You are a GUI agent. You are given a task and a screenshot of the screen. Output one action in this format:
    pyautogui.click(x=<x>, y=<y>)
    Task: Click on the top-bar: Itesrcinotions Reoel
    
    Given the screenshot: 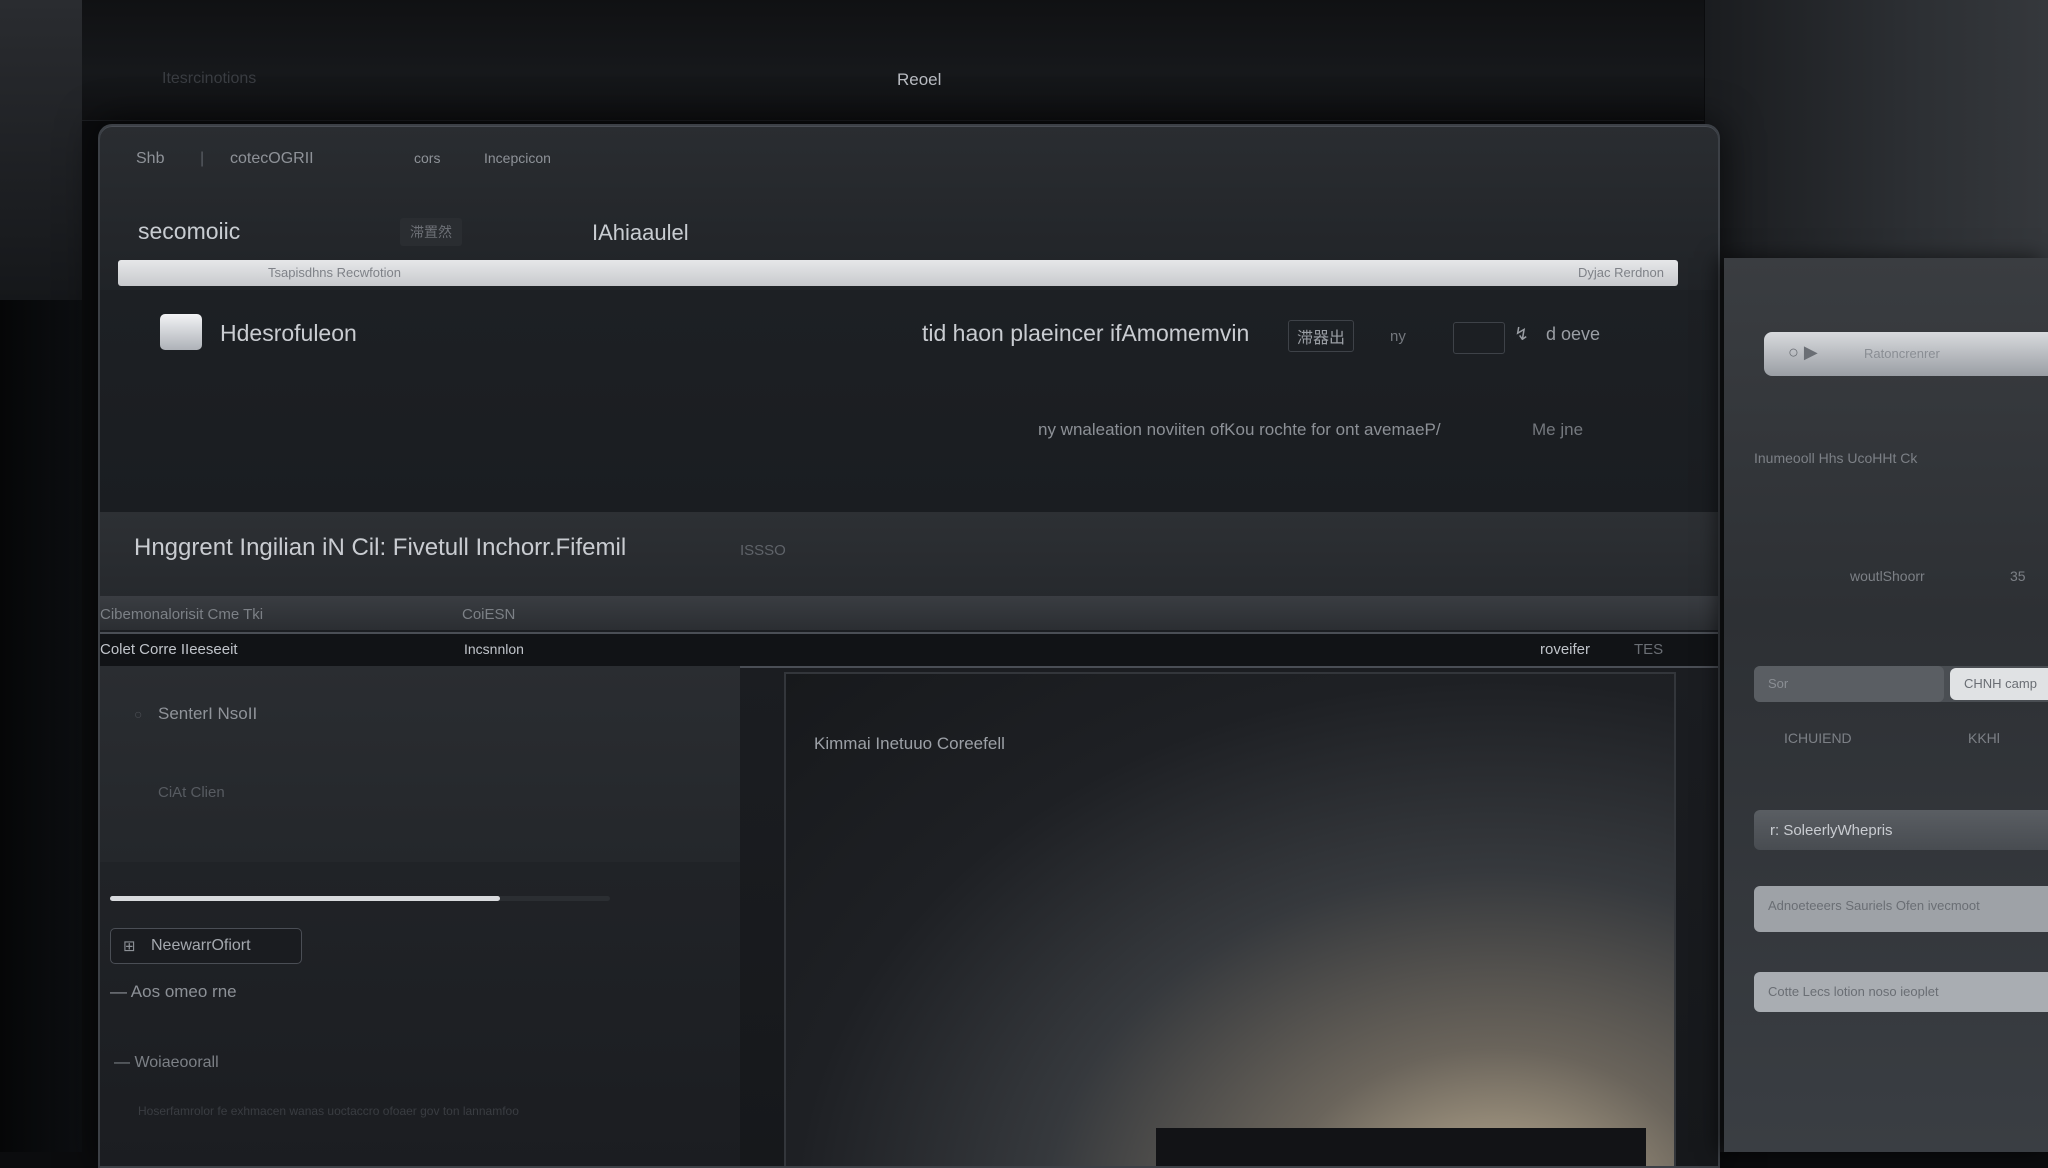 What is the action you would take?
    pyautogui.click(x=893, y=60)
    